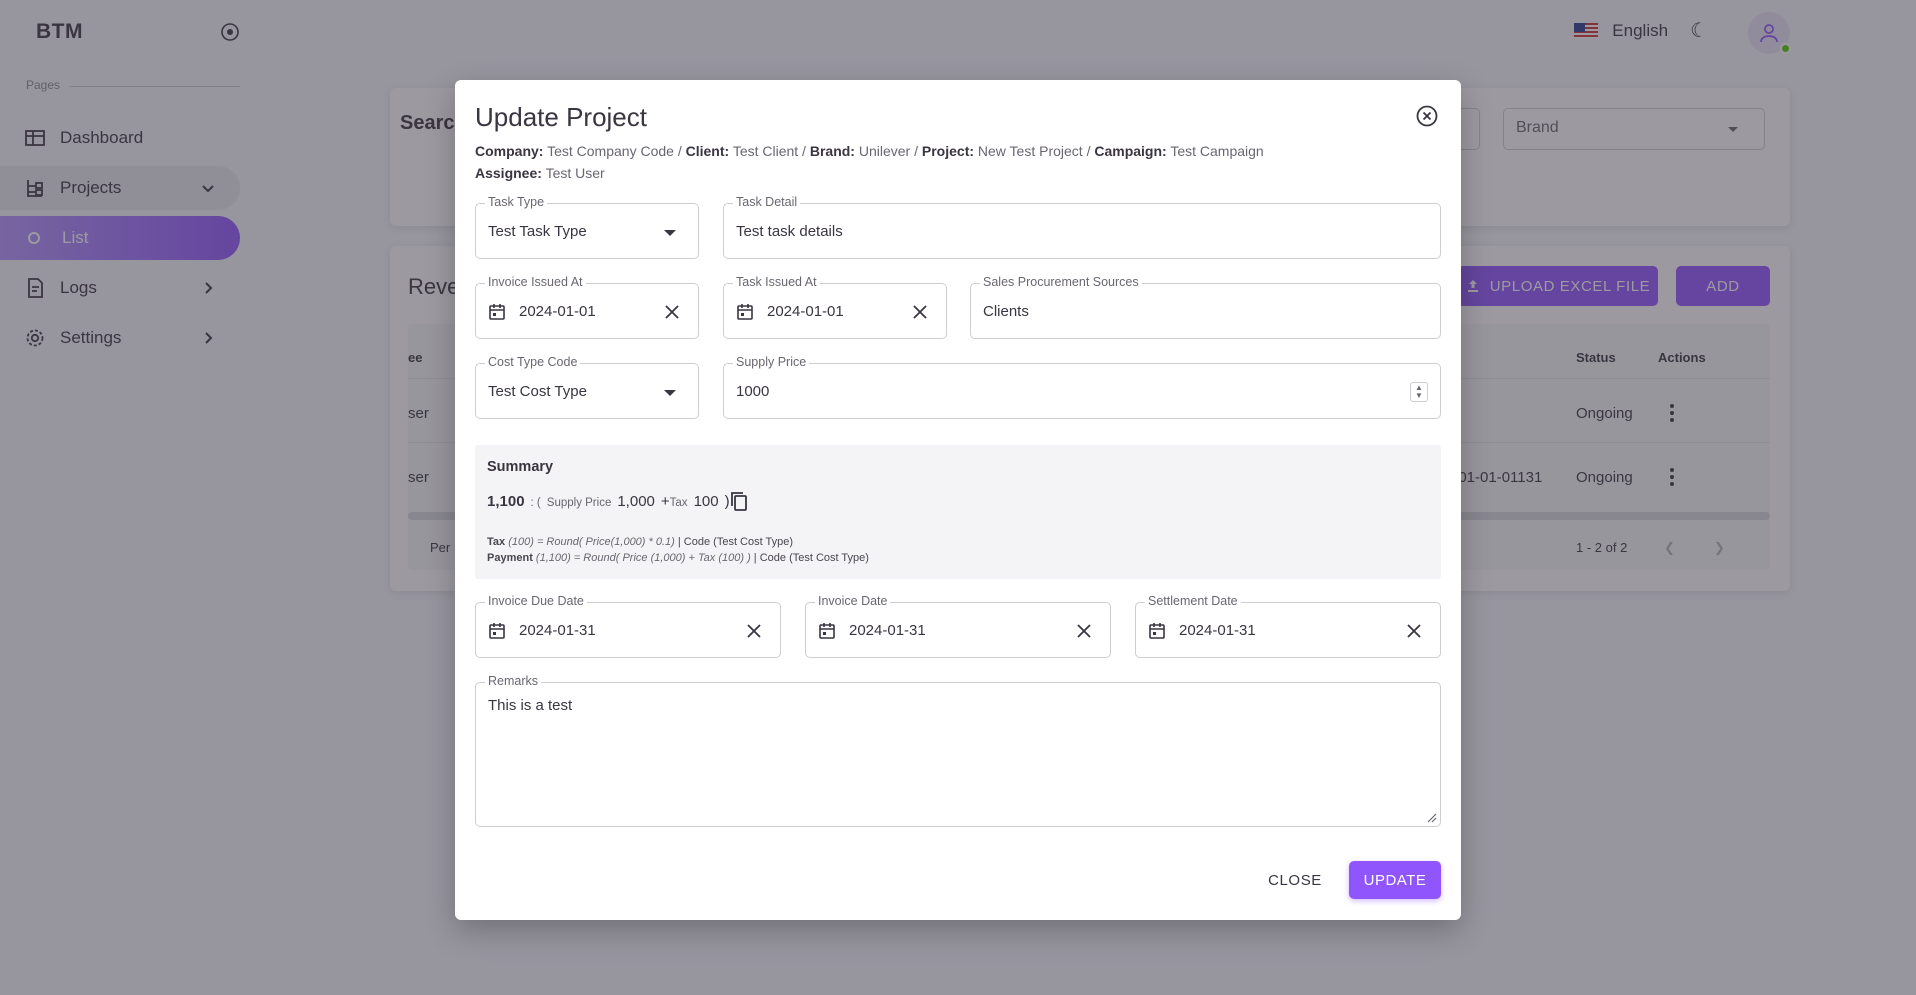  Describe the element at coordinates (753, 391) in the screenshot. I see `supply-price-value: 1000` at that location.